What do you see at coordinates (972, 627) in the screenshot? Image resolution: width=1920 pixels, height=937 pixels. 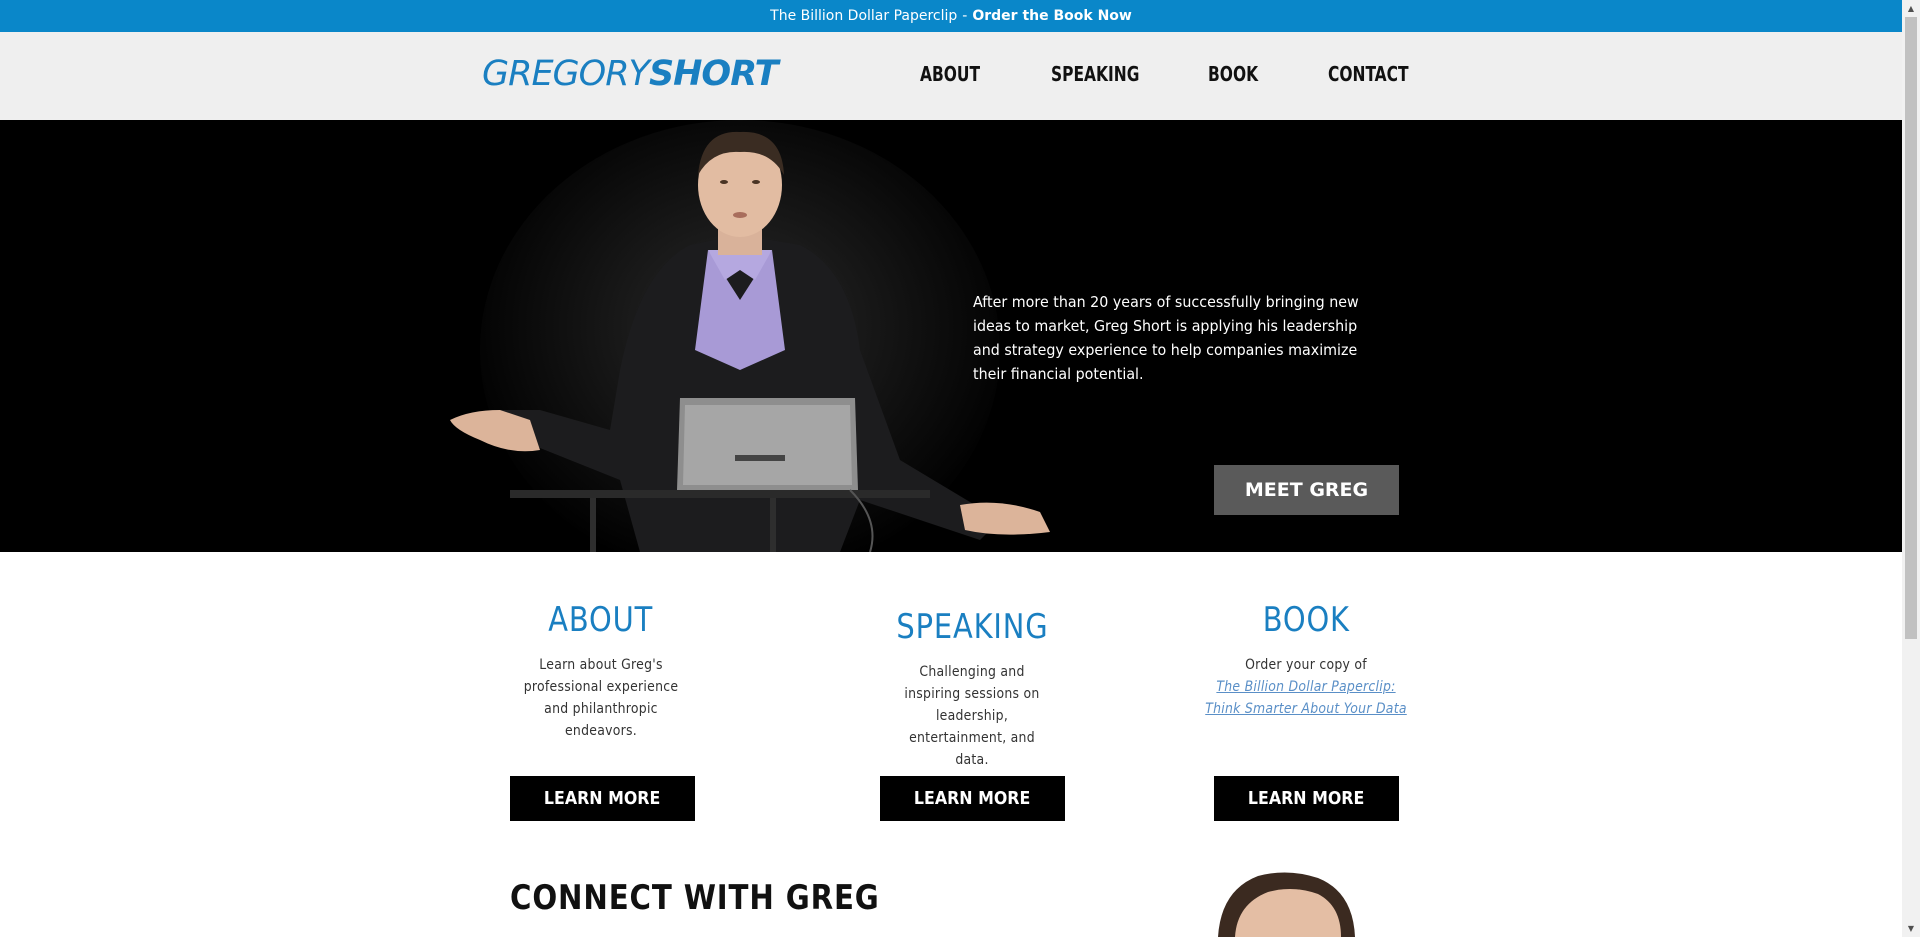 I see `feature-speaking-title: SPEAKING` at bounding box center [972, 627].